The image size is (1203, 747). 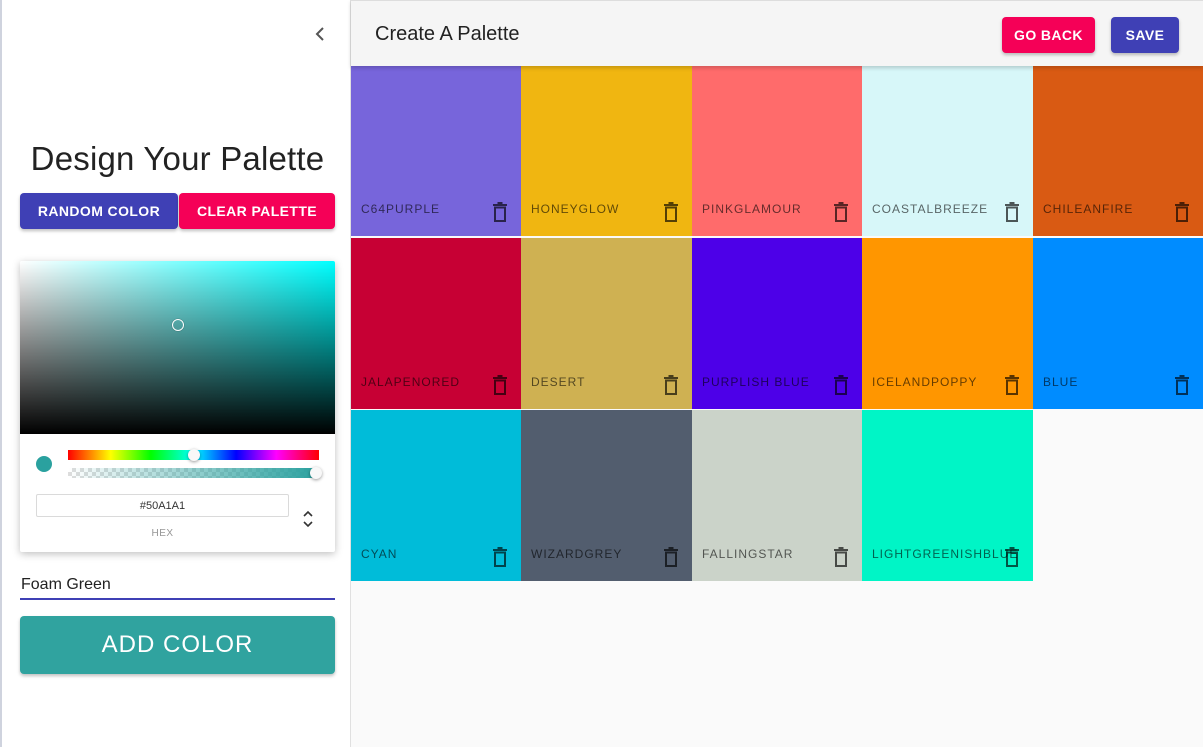 I want to click on go-back-button: Go Back, so click(x=1048, y=35).